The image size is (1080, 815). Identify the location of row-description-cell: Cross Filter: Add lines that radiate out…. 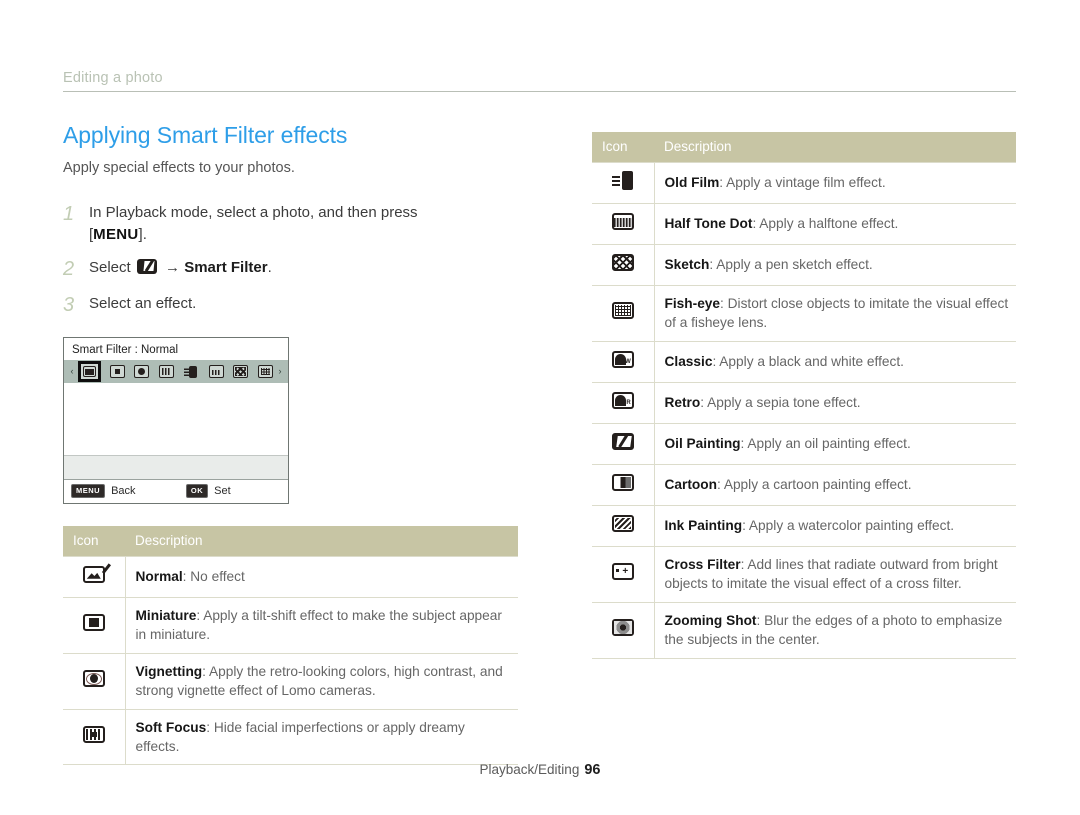
(835, 574).